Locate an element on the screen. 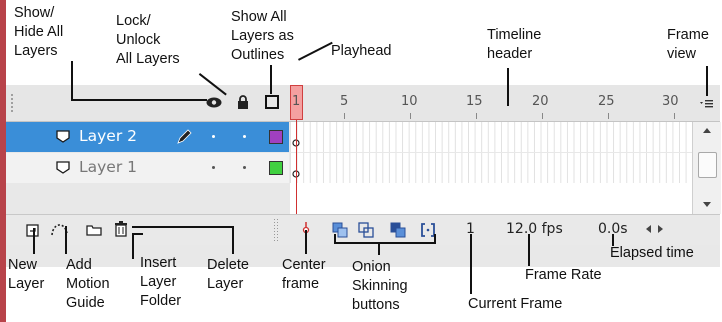 This screenshot has height=322, width=722. callout-elapsed-time: Elapsed time is located at coordinates (652, 253).